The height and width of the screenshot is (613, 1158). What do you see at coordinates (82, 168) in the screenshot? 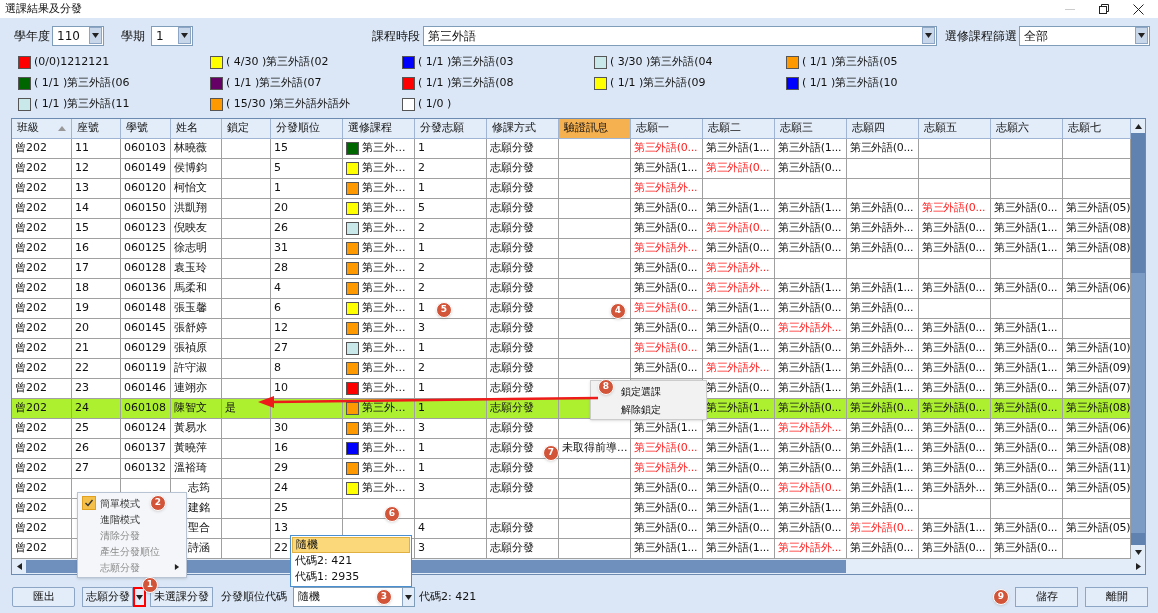
I see `table-cell: 12` at bounding box center [82, 168].